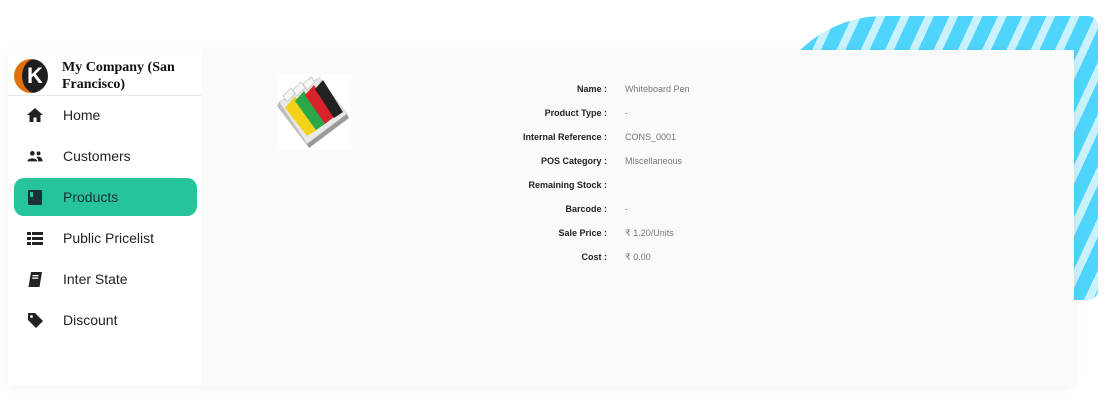 The image size is (1116, 406). I want to click on company-name: My Company (San Francisco), so click(118, 76).